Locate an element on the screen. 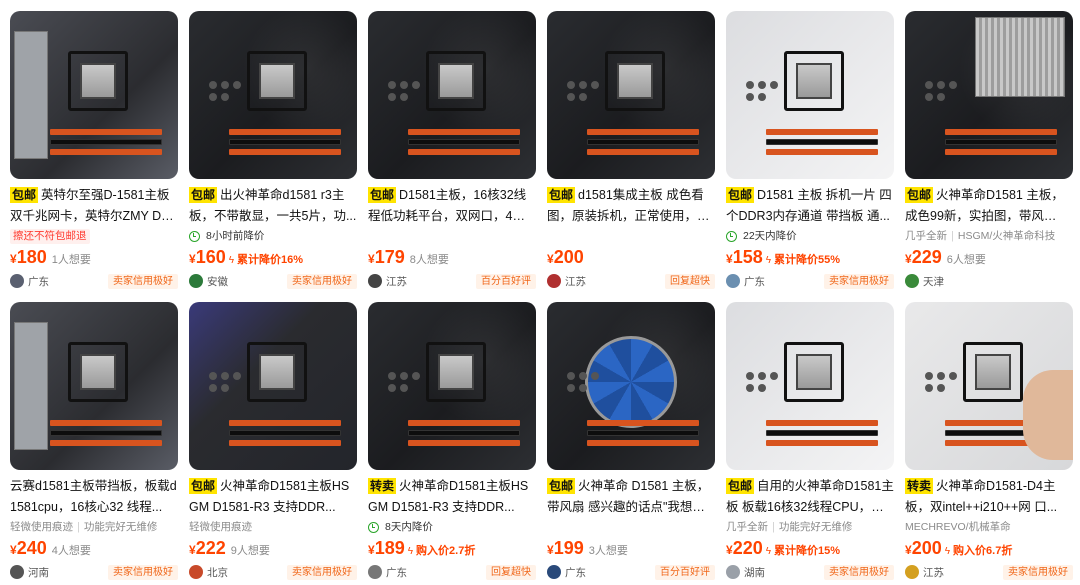 Image resolution: width=1080 pixels, height=585 pixels. price-row: ¥160 ϟ 累计降价16% is located at coordinates (273, 259).